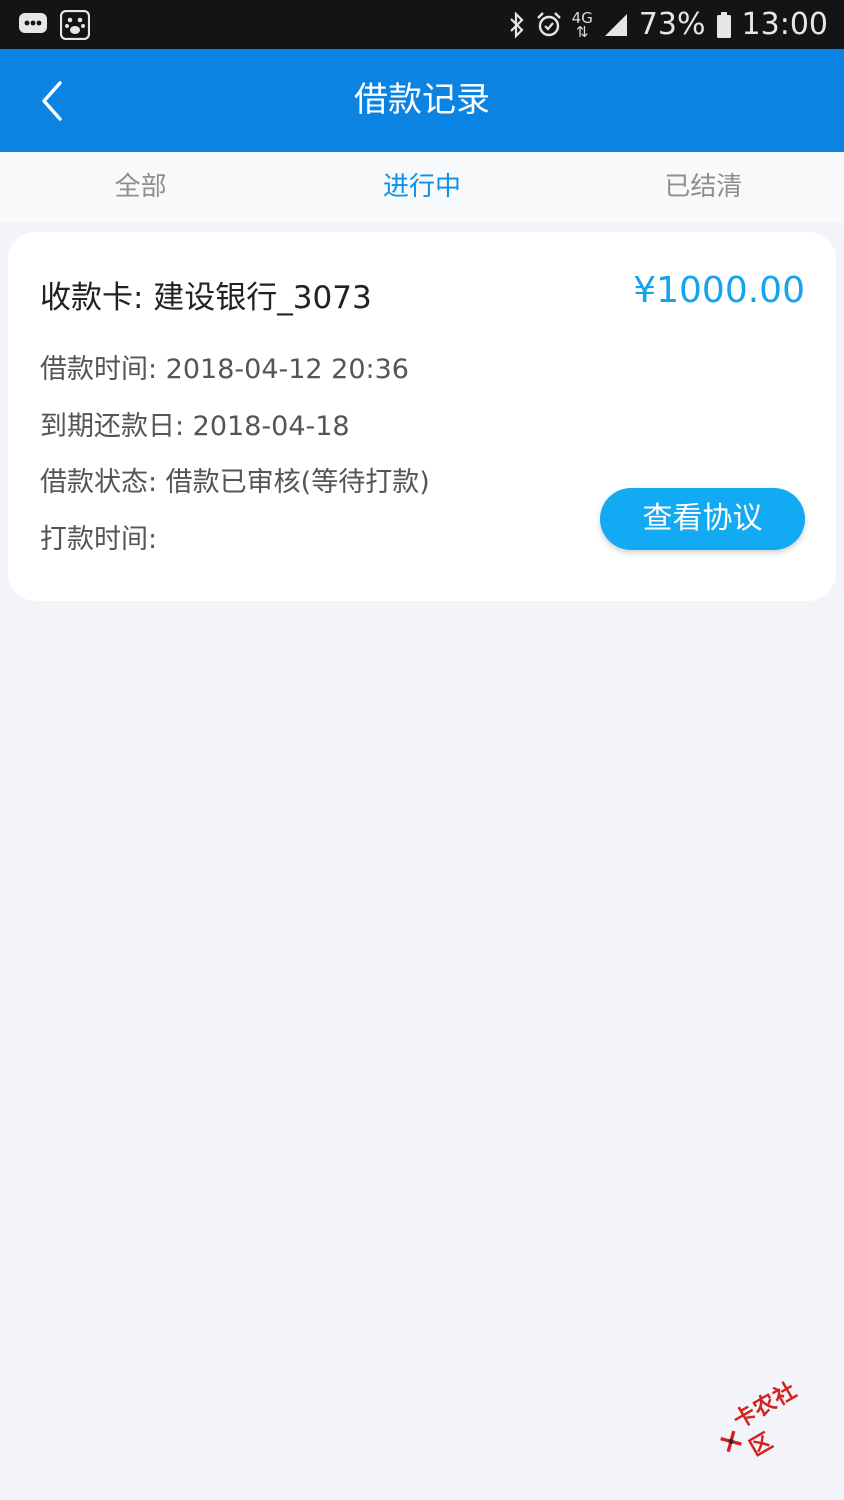  I want to click on loan-time: 借款时间: 2018-04-12 20:36, so click(224, 369).